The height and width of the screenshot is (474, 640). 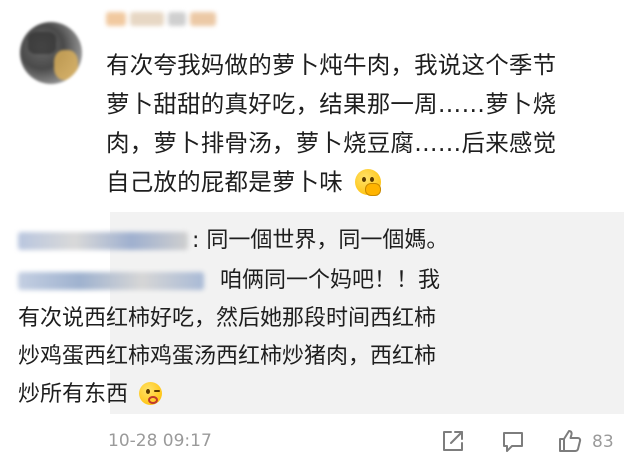 I want to click on reply-line: 咱俩同一个妈吧！！我, so click(x=229, y=281).